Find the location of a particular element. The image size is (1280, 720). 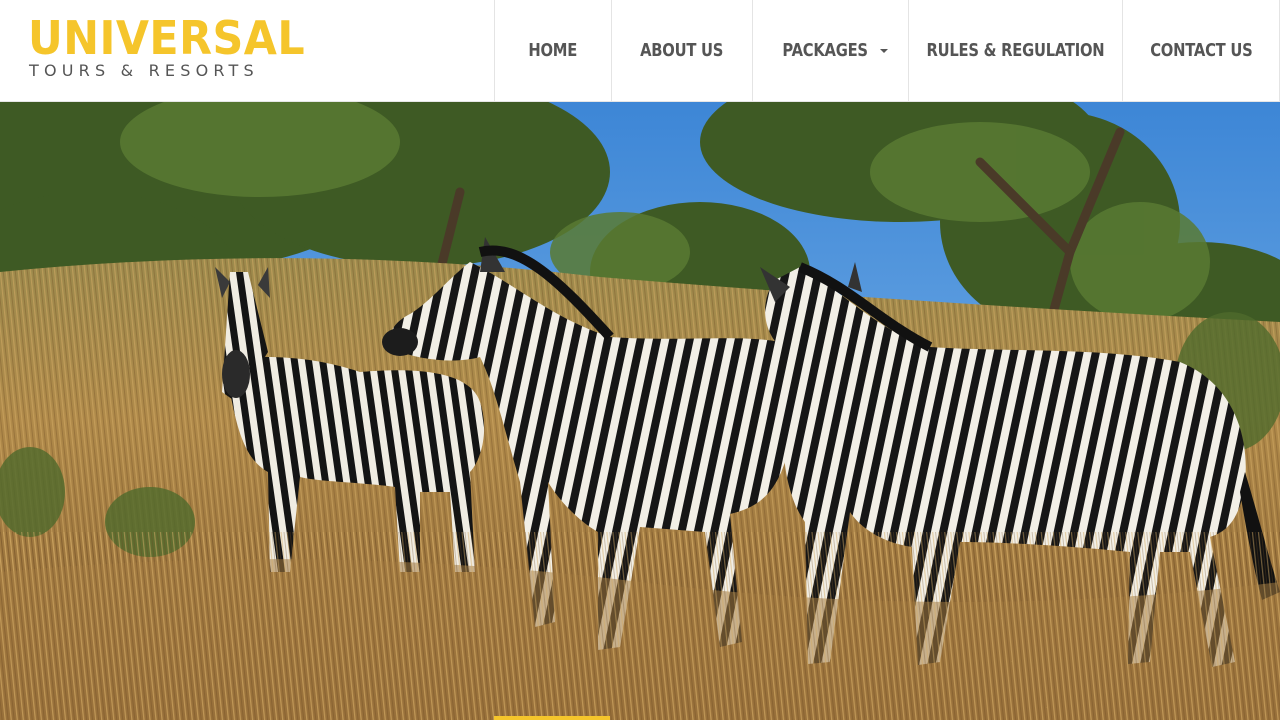

nav-item-label: ABOUT US is located at coordinates (682, 50).